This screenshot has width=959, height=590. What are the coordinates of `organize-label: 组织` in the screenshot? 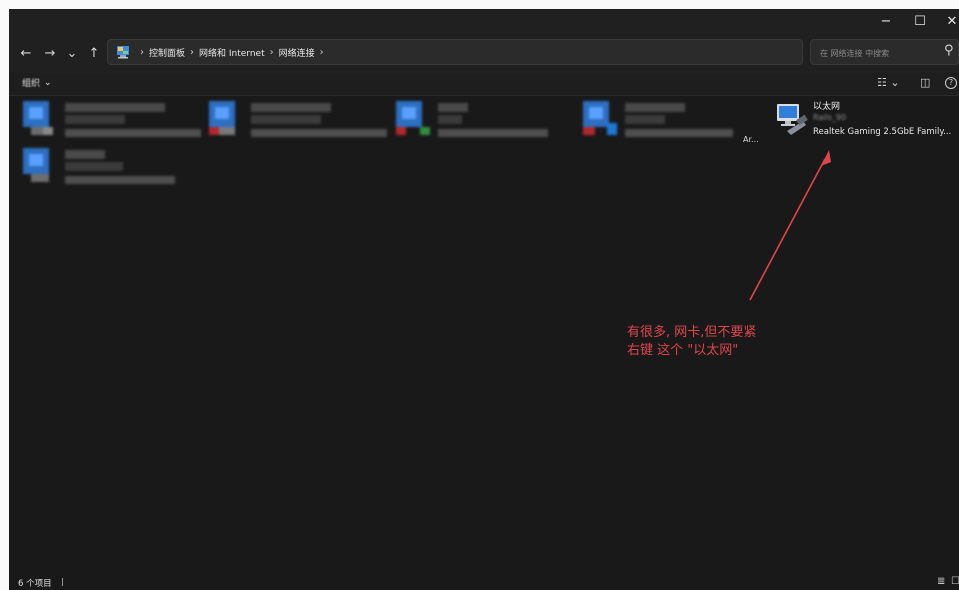 It's located at (31, 84).